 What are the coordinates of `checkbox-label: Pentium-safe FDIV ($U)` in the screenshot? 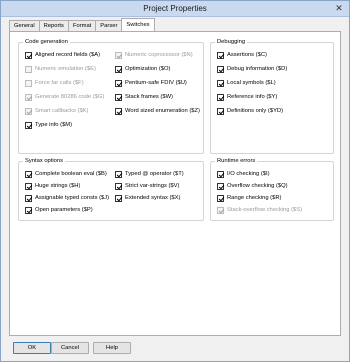 It's located at (156, 83).